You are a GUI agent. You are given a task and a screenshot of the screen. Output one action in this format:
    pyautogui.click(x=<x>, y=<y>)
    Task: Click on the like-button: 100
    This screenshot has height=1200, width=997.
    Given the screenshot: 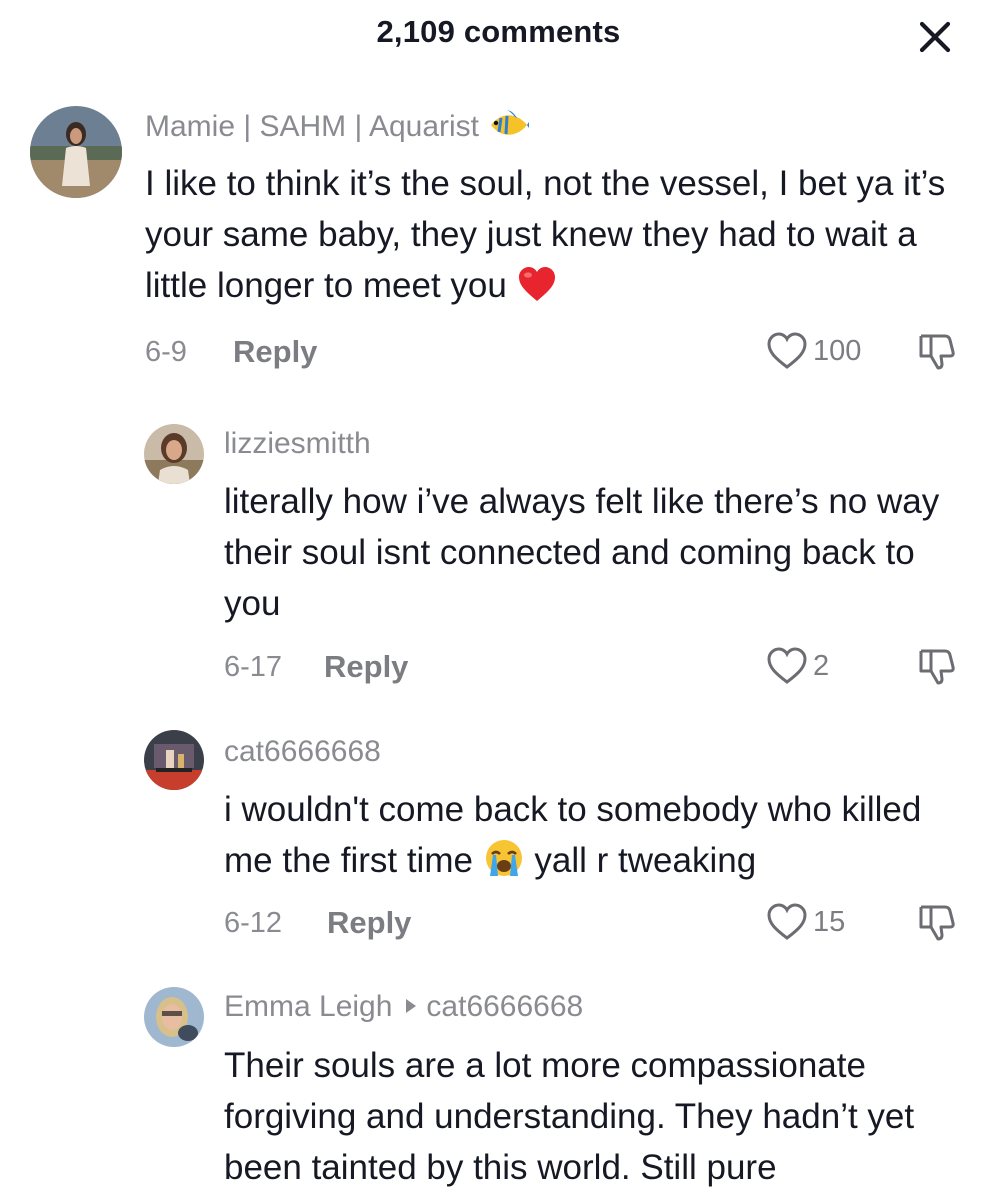 What is the action you would take?
    pyautogui.click(x=813, y=351)
    